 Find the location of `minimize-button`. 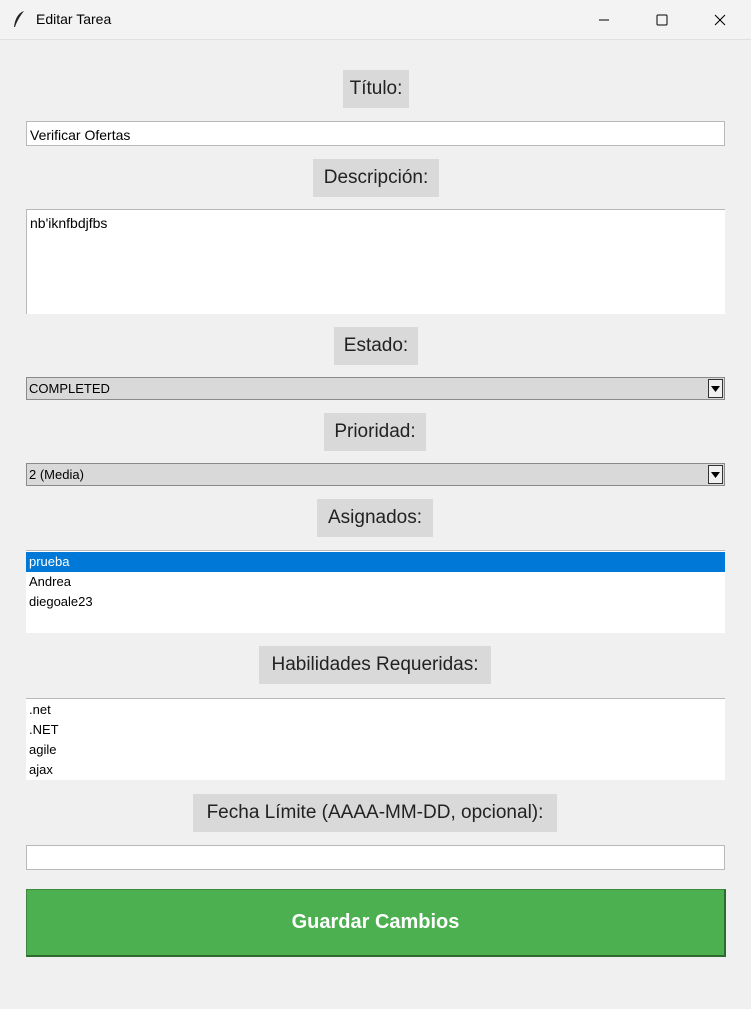

minimize-button is located at coordinates (604, 19).